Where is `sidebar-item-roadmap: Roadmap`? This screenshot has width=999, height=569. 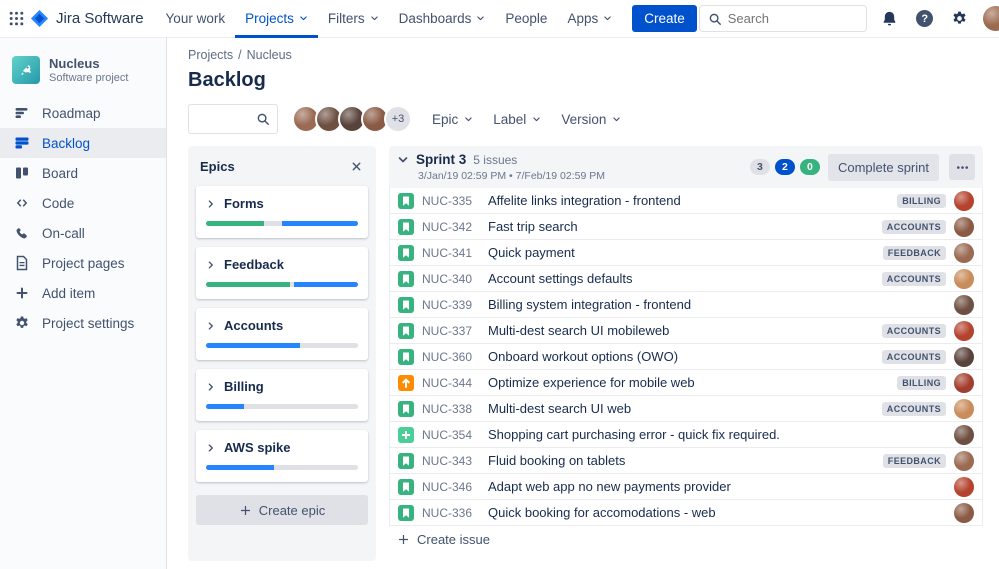 sidebar-item-roadmap: Roadmap is located at coordinates (83, 113).